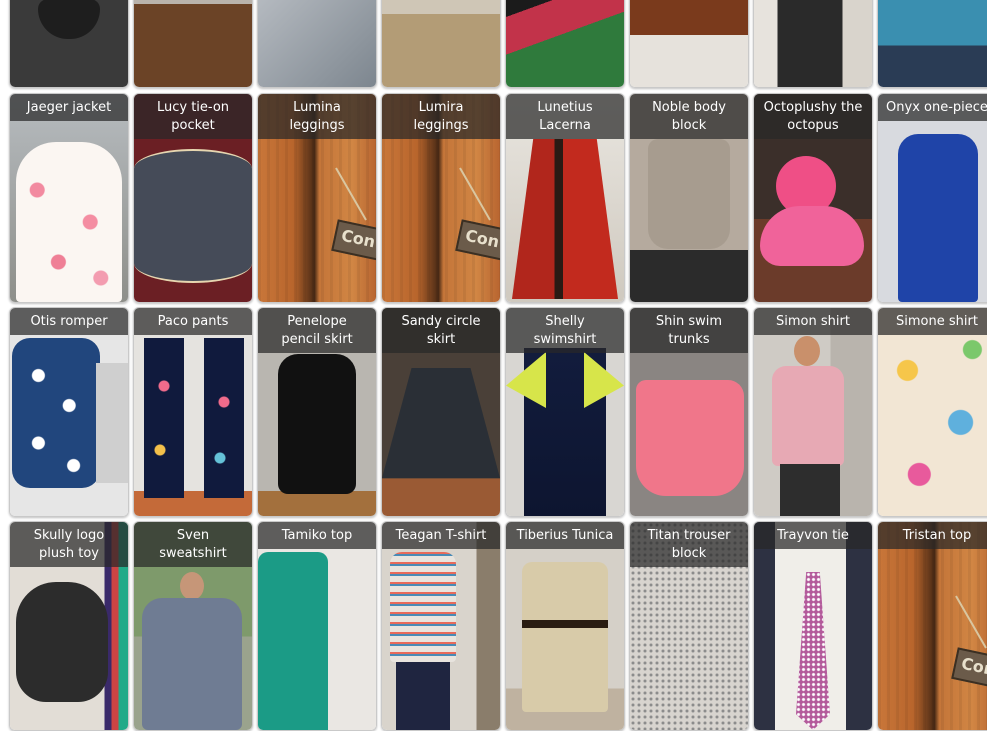 This screenshot has height=731, width=987. What do you see at coordinates (808, 416) in the screenshot?
I see `shirt-graphic` at bounding box center [808, 416].